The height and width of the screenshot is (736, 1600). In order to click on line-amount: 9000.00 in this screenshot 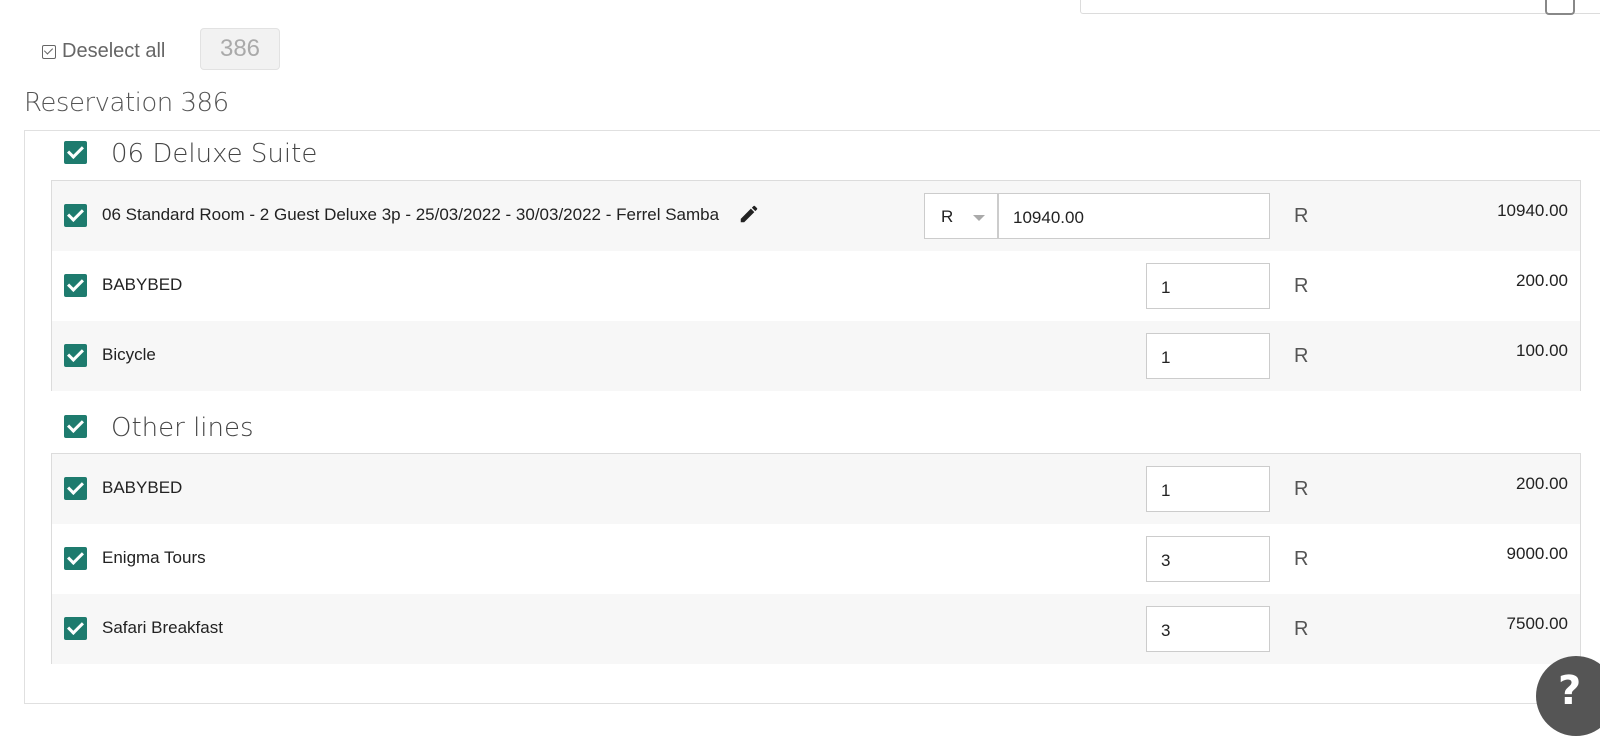, I will do `click(1537, 553)`.